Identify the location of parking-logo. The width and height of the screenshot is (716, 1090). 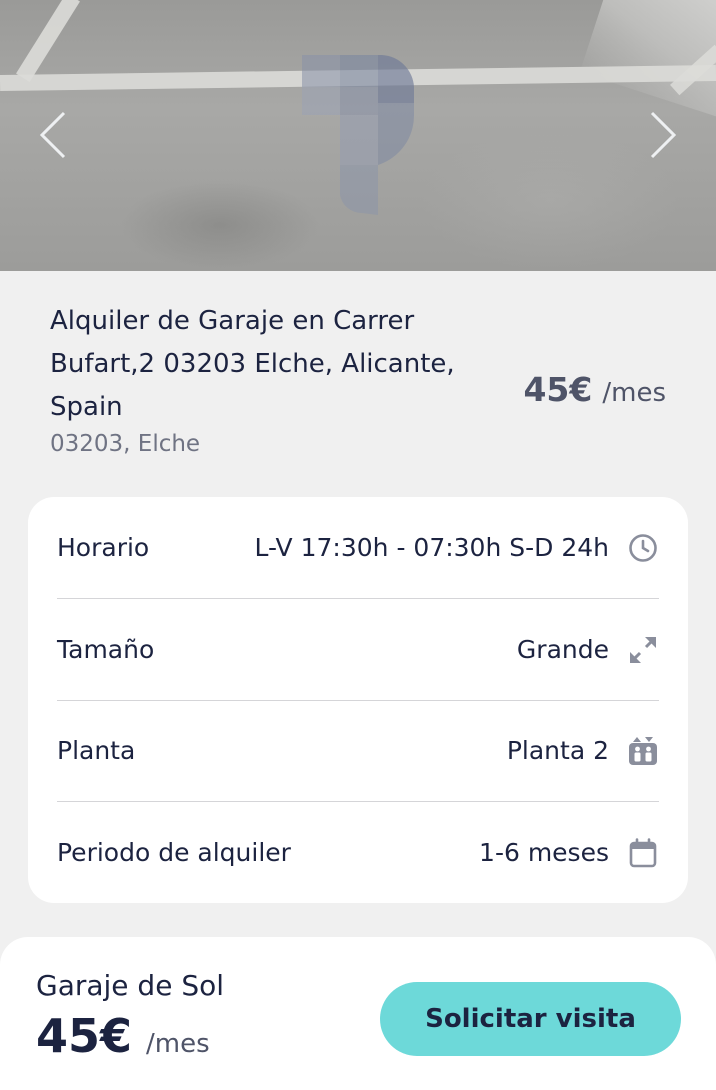
(358, 135).